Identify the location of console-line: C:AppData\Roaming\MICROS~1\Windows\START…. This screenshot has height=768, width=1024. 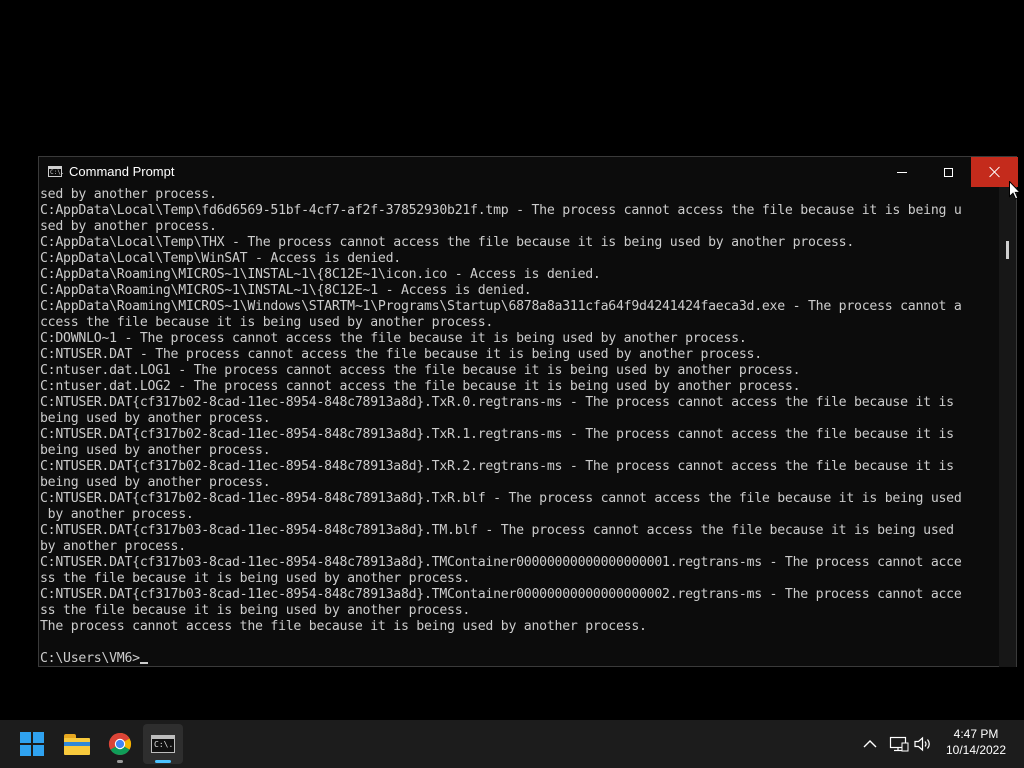
(501, 306).